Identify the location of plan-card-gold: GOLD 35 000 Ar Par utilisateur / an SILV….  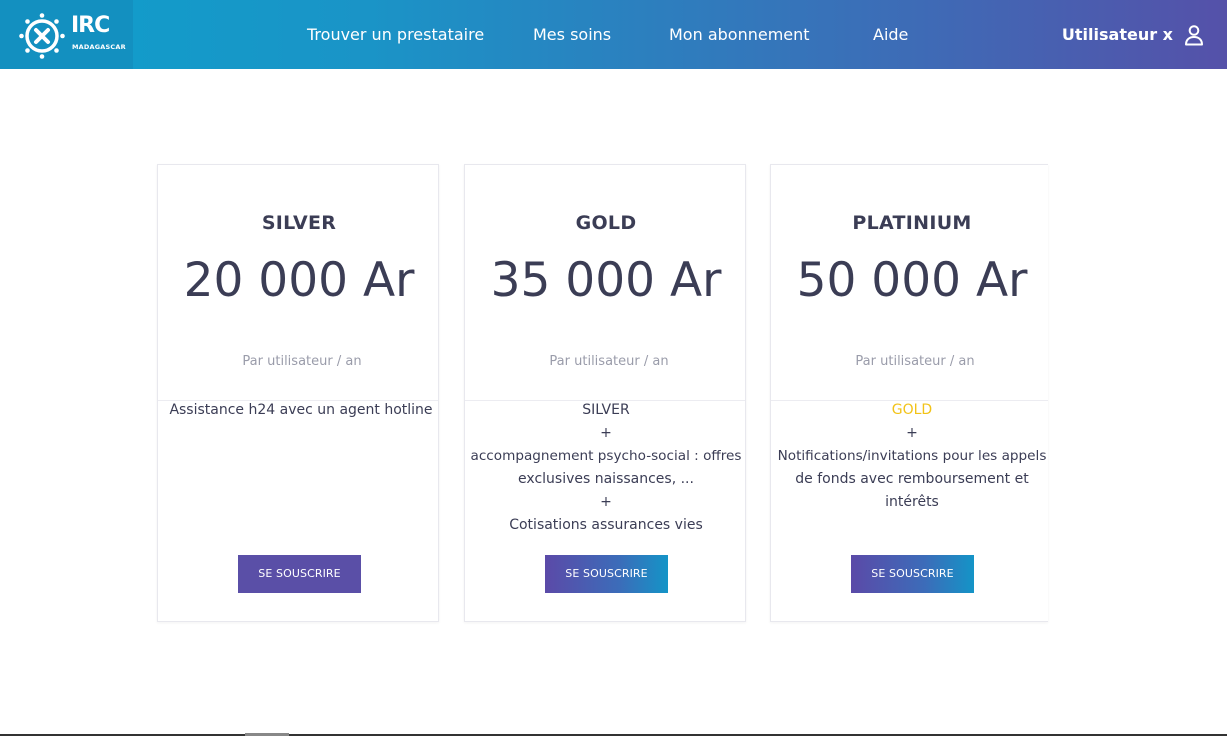
(605, 393).